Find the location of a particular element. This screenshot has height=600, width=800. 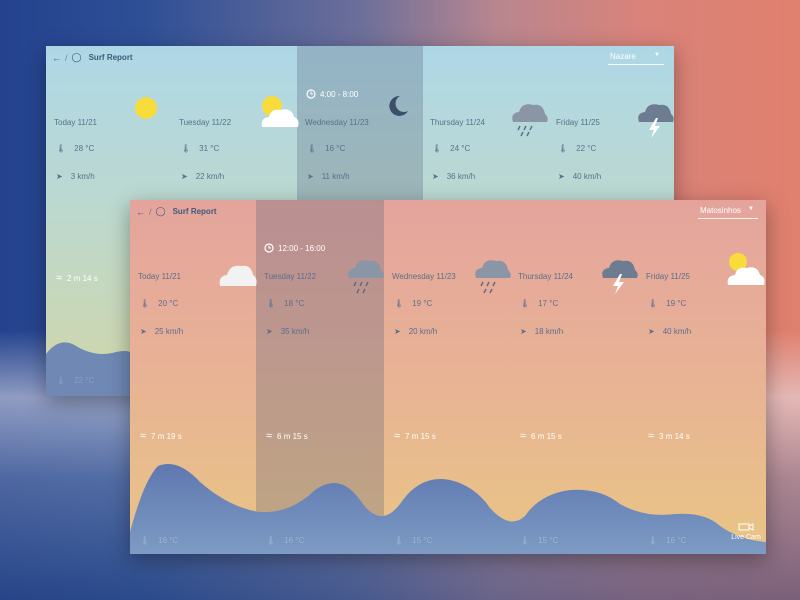

temp-value: 31 °C is located at coordinates (209, 148).